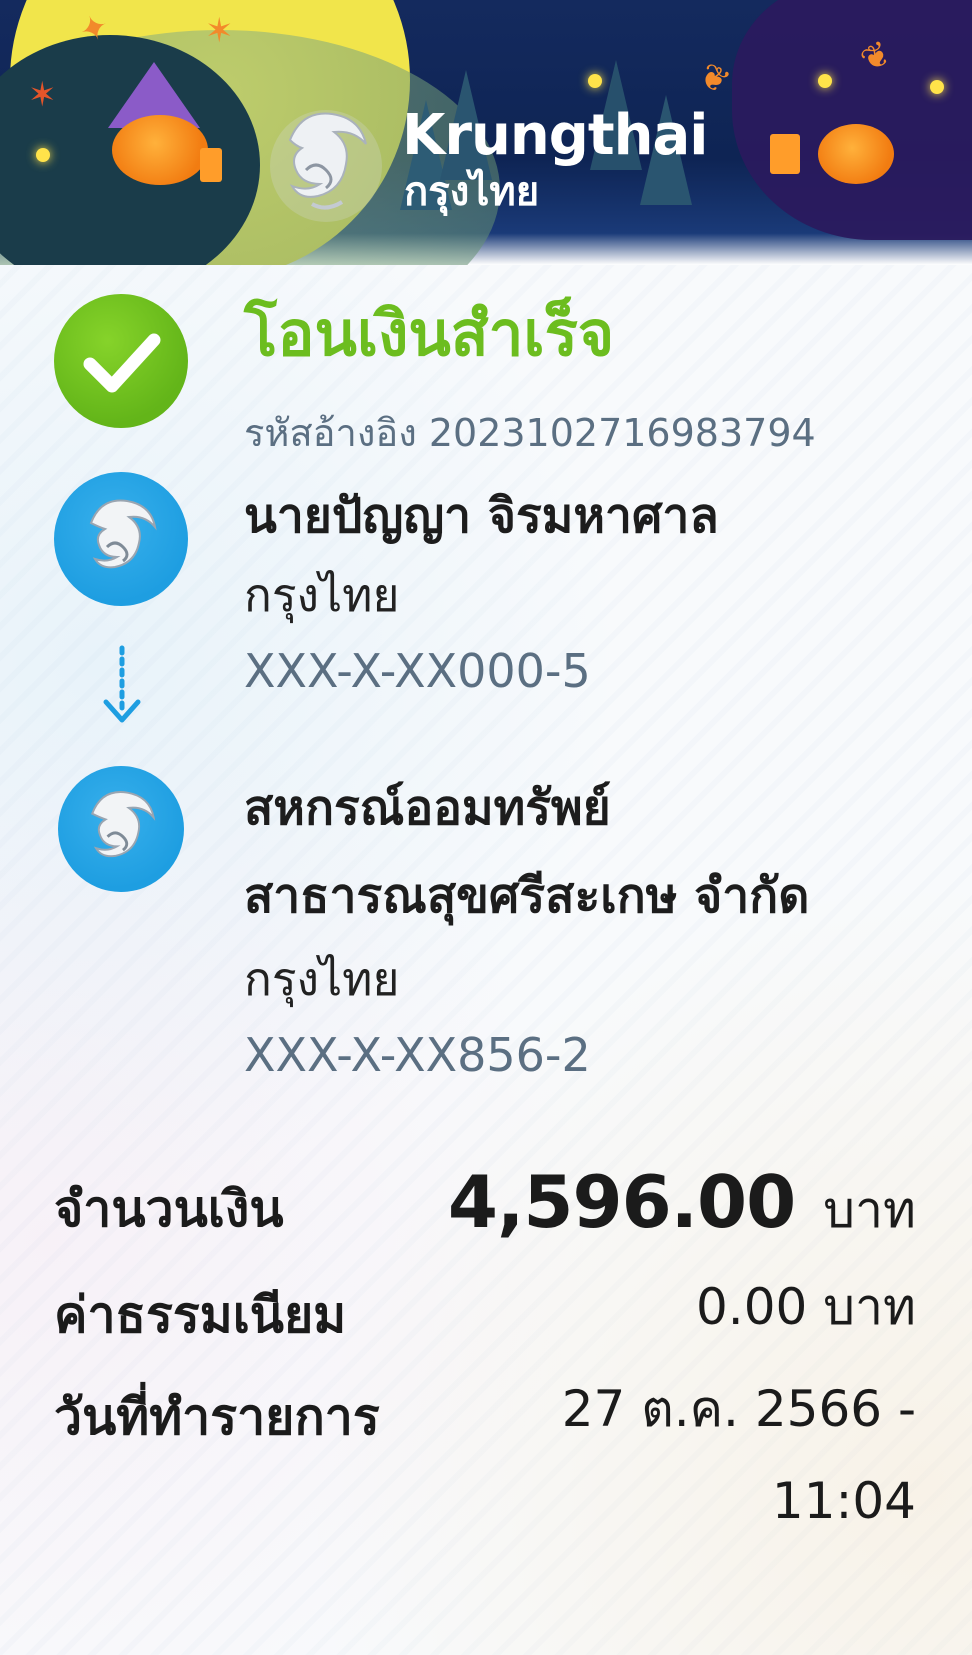 This screenshot has height=1655, width=972. What do you see at coordinates (429, 333) in the screenshot?
I see `status-title: โอนเงินสำเร็จ` at bounding box center [429, 333].